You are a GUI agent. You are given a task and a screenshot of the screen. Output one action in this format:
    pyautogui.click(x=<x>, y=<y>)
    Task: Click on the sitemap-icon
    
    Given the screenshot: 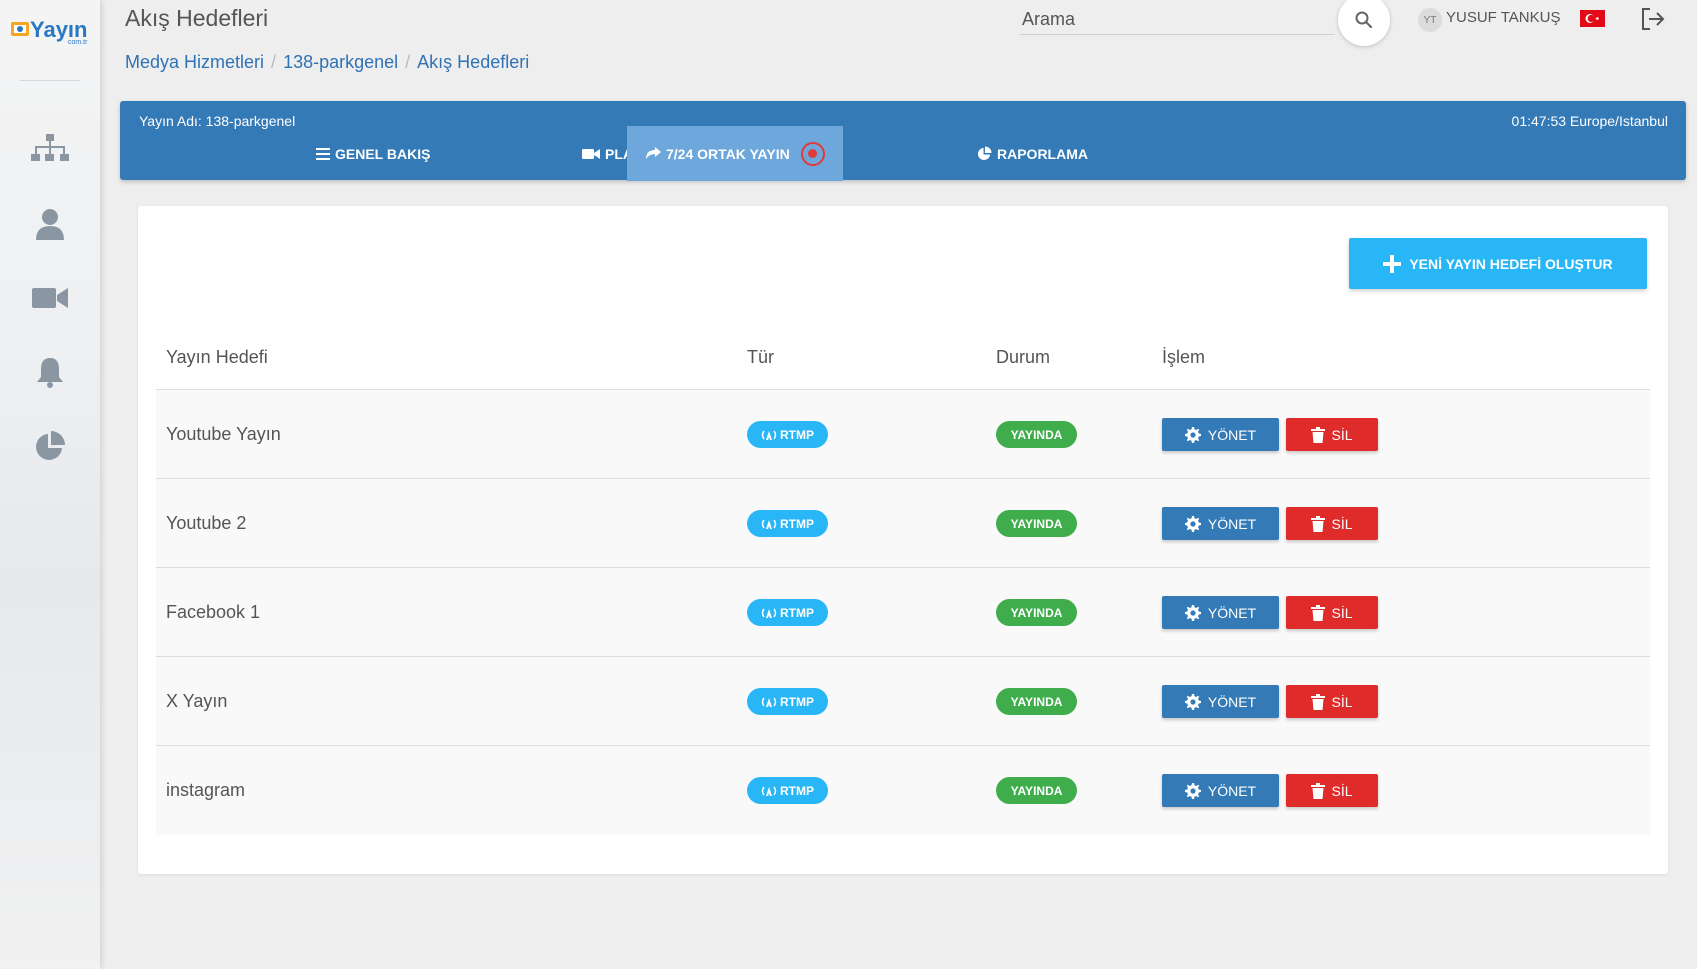 What is the action you would take?
    pyautogui.click(x=50, y=150)
    